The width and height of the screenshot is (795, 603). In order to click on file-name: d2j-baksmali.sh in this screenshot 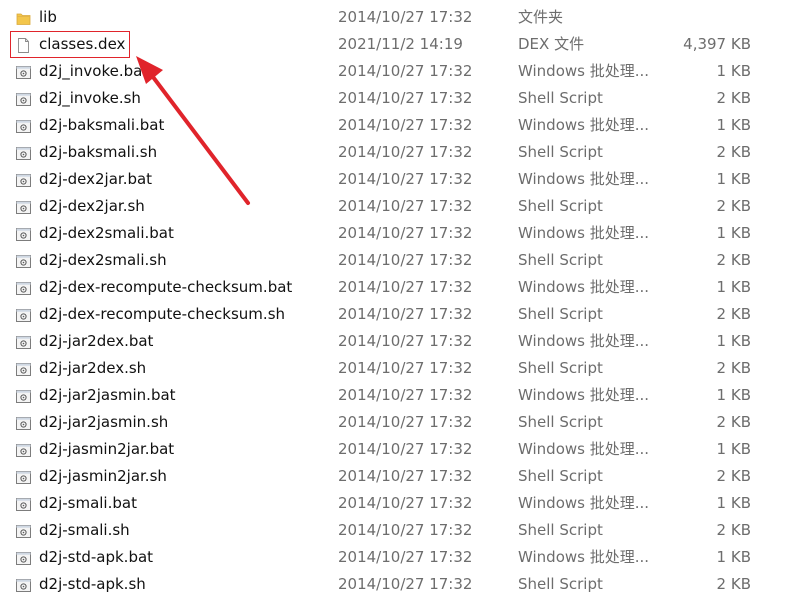, I will do `click(98, 152)`.